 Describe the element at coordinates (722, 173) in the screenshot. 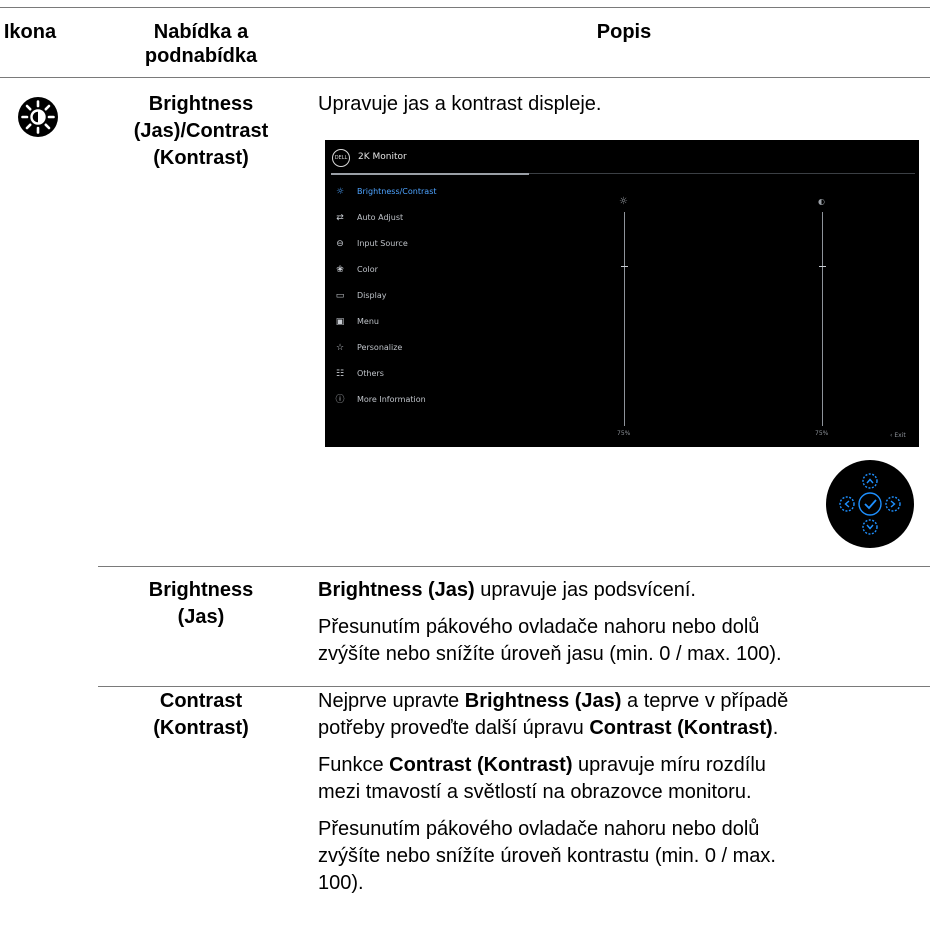

I see `osd-divider` at that location.